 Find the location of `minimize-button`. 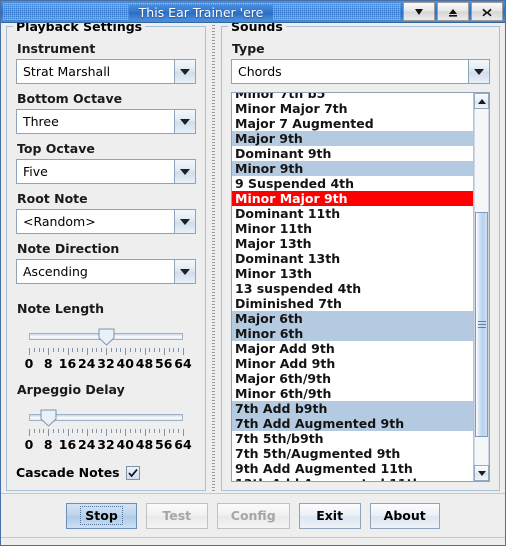

minimize-button is located at coordinates (419, 11).